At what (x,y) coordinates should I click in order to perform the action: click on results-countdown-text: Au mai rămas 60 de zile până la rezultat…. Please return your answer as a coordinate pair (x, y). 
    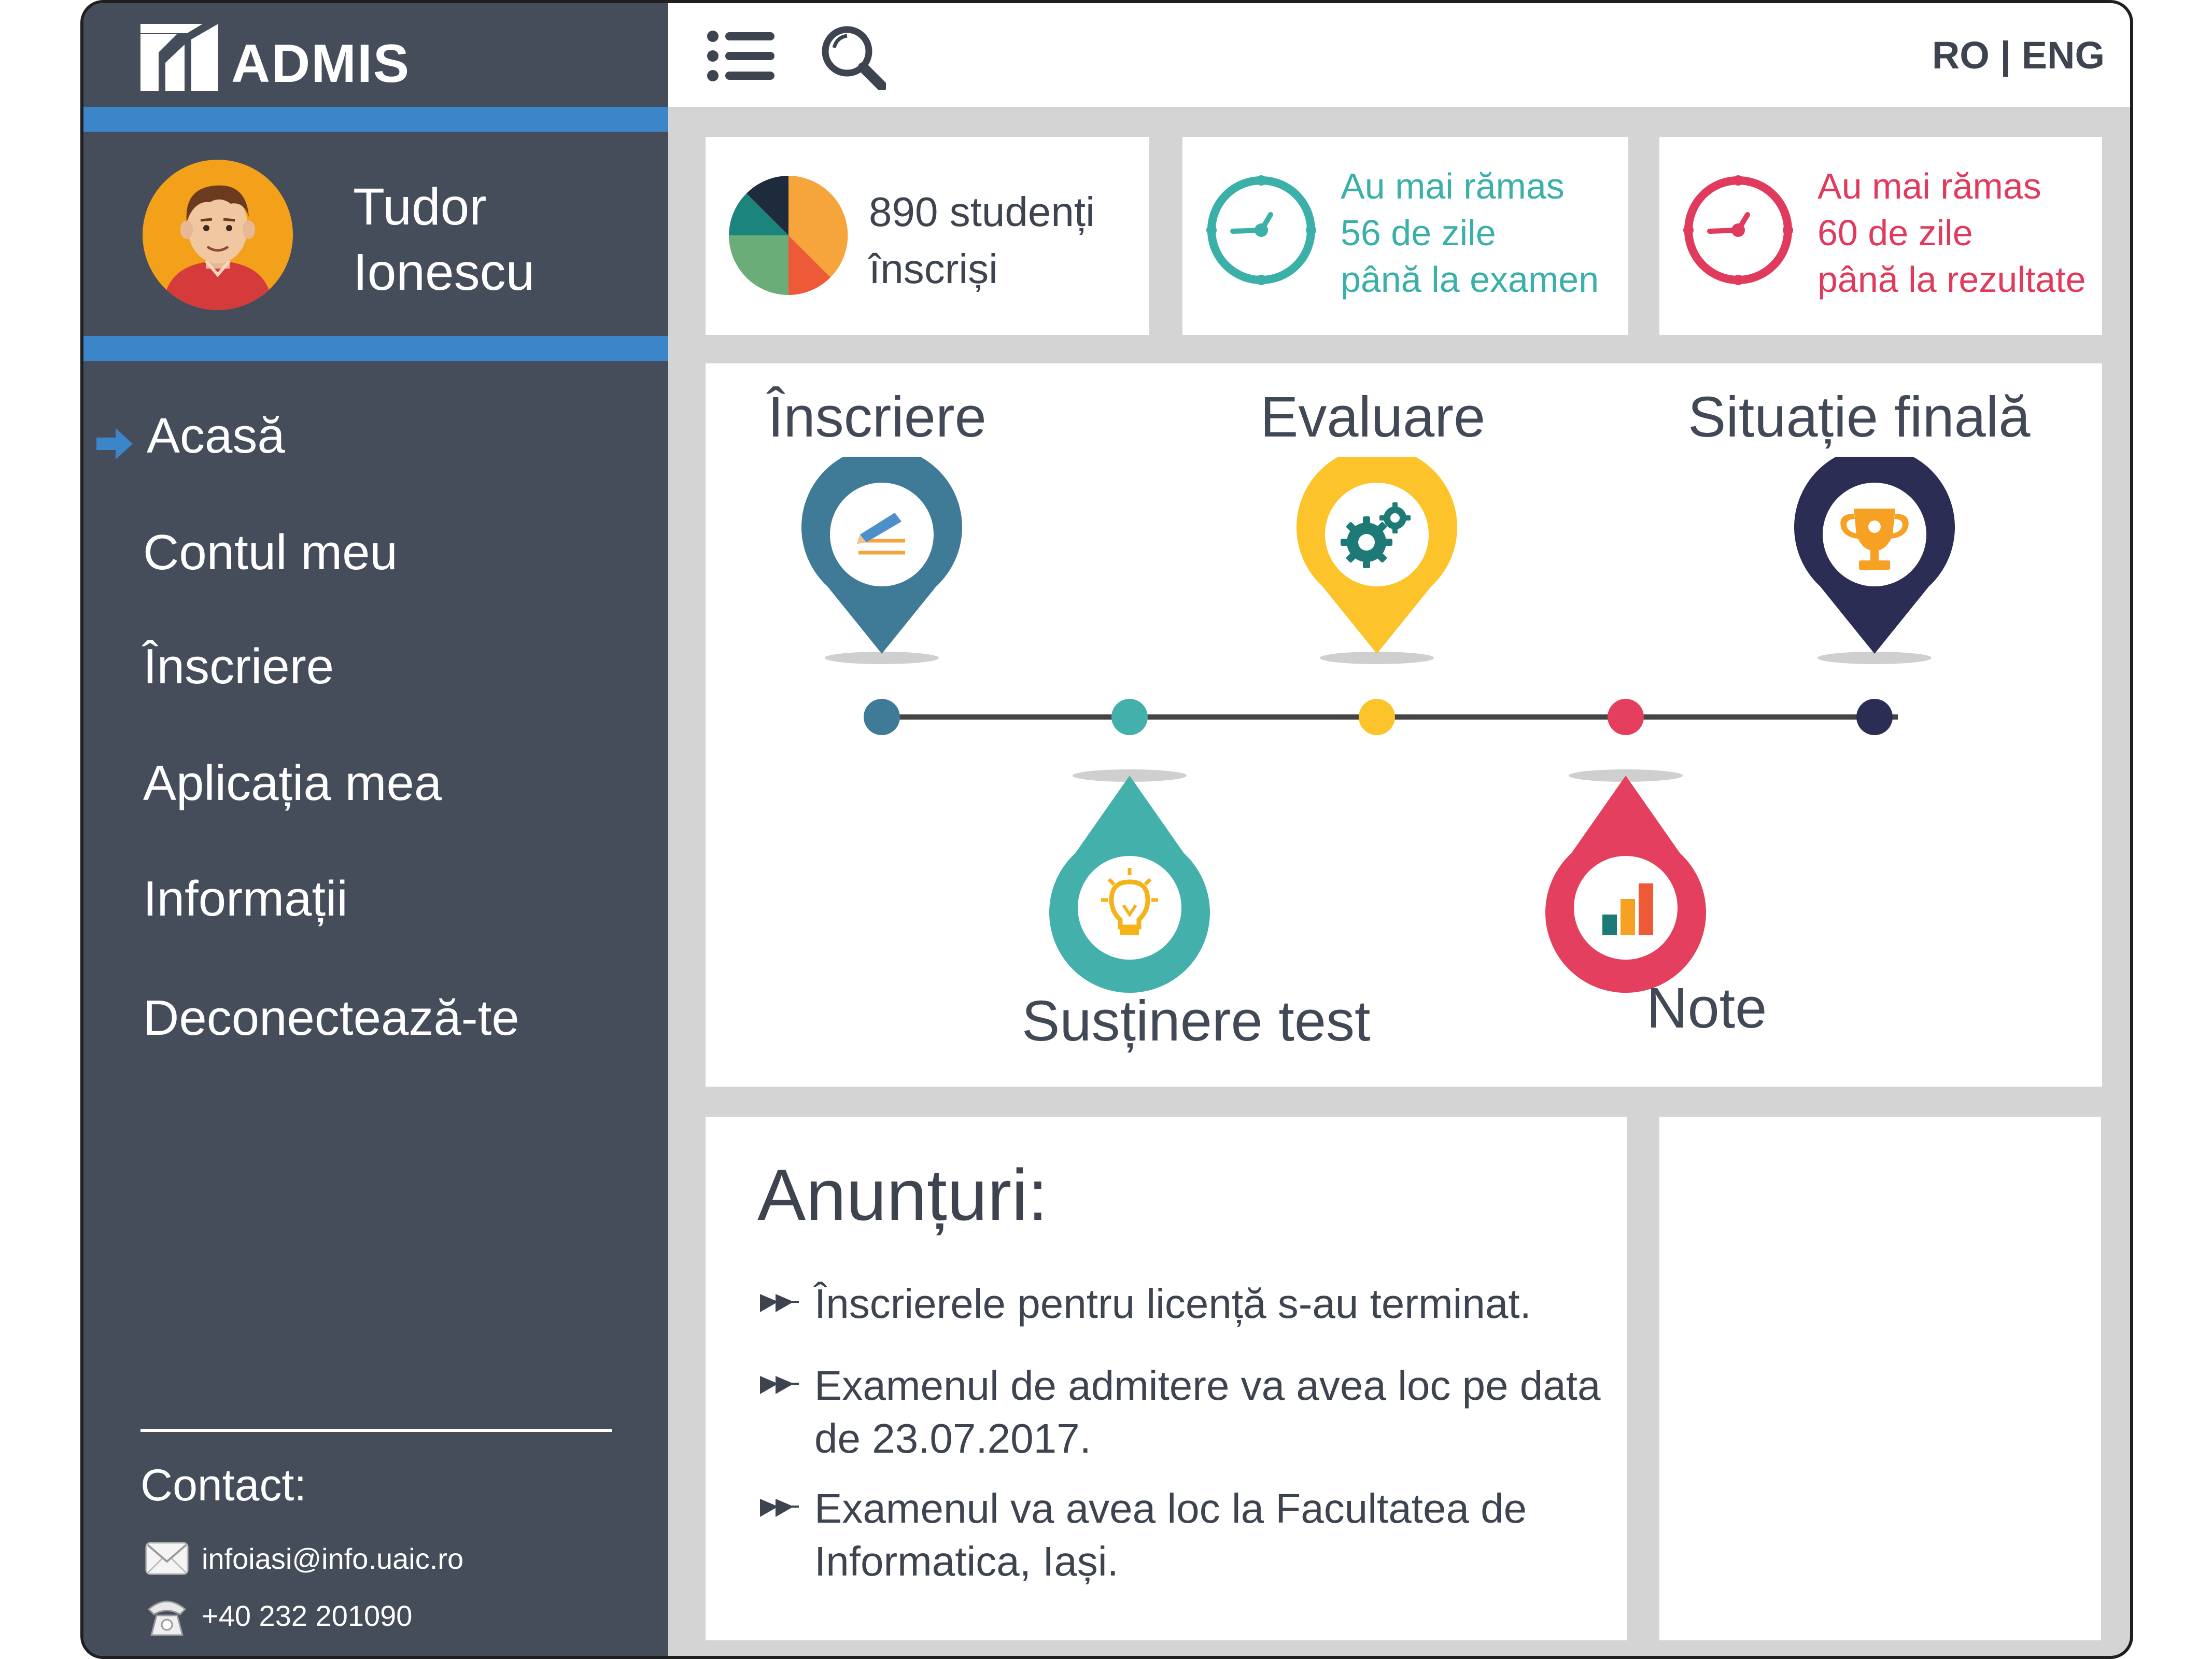
    Looking at the image, I should click on (1951, 233).